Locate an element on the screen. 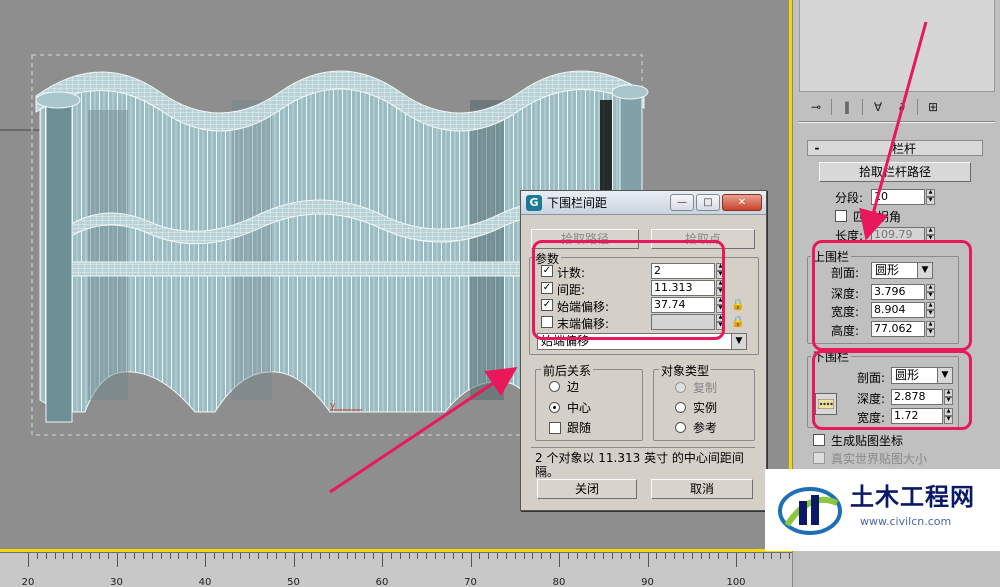  lower-width-spinner: 1.72 ▲ ▼ is located at coordinates (922, 416).